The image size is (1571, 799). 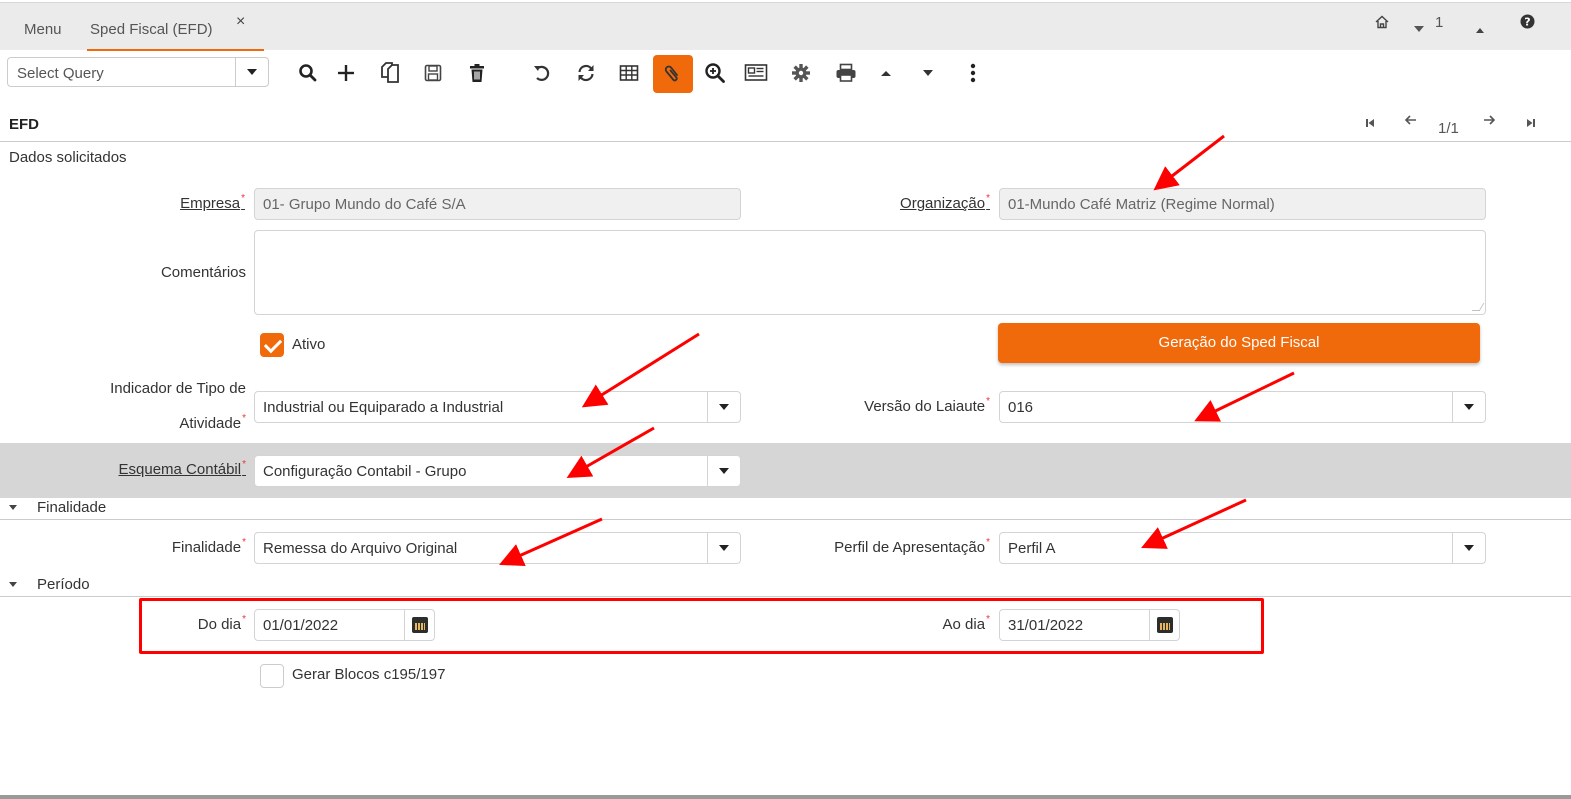 I want to click on window-dropdown-icon, so click(x=1419, y=27).